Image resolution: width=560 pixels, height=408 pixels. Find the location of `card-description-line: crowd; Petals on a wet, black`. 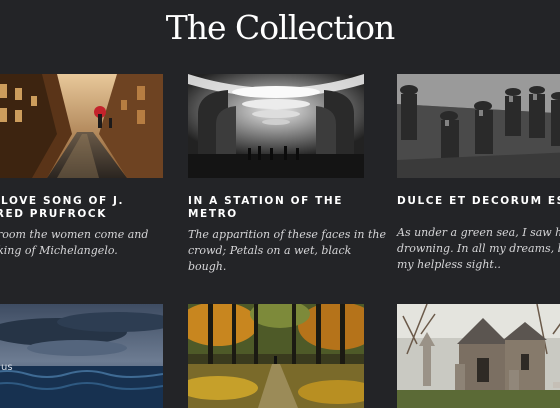

card-description-line: crowd; Petals on a wet, black is located at coordinates (270, 250).